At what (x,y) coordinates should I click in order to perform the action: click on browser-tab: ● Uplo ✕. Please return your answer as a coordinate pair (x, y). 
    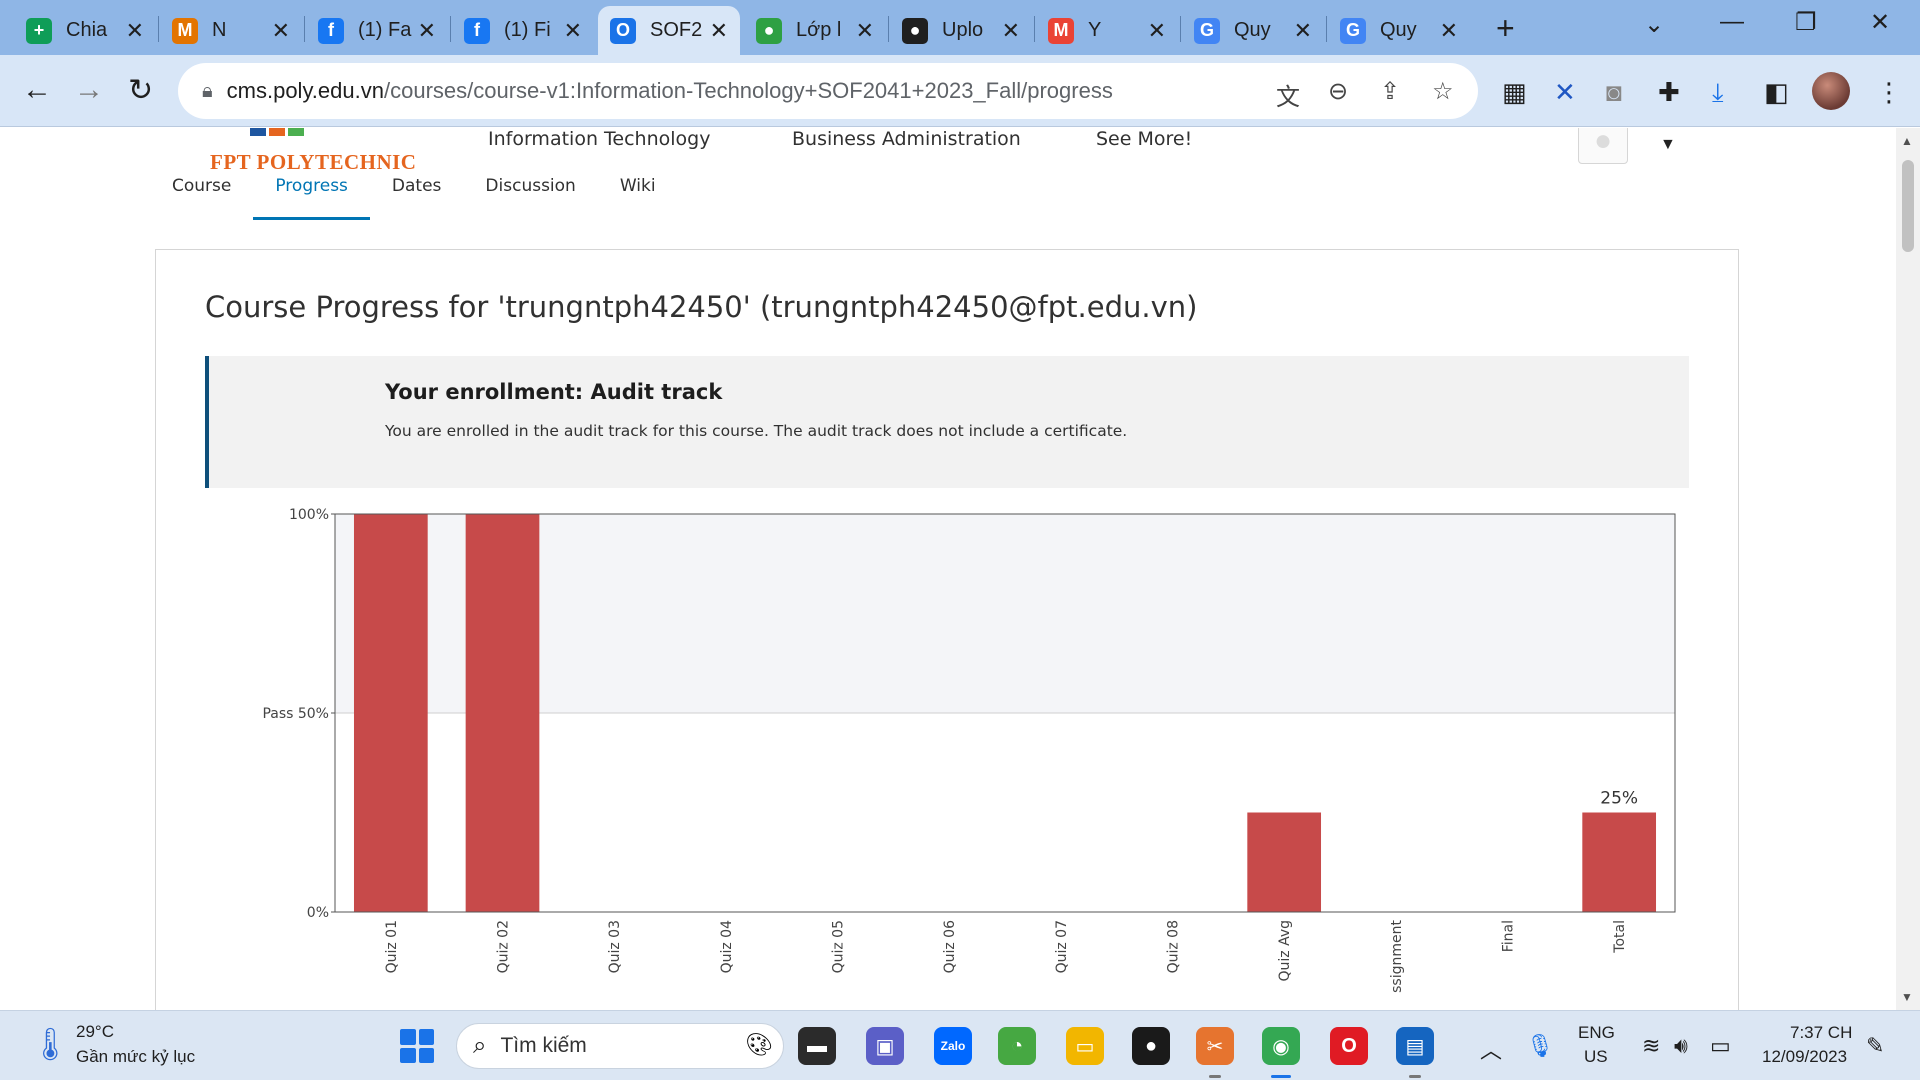
    Looking at the image, I should click on (961, 30).